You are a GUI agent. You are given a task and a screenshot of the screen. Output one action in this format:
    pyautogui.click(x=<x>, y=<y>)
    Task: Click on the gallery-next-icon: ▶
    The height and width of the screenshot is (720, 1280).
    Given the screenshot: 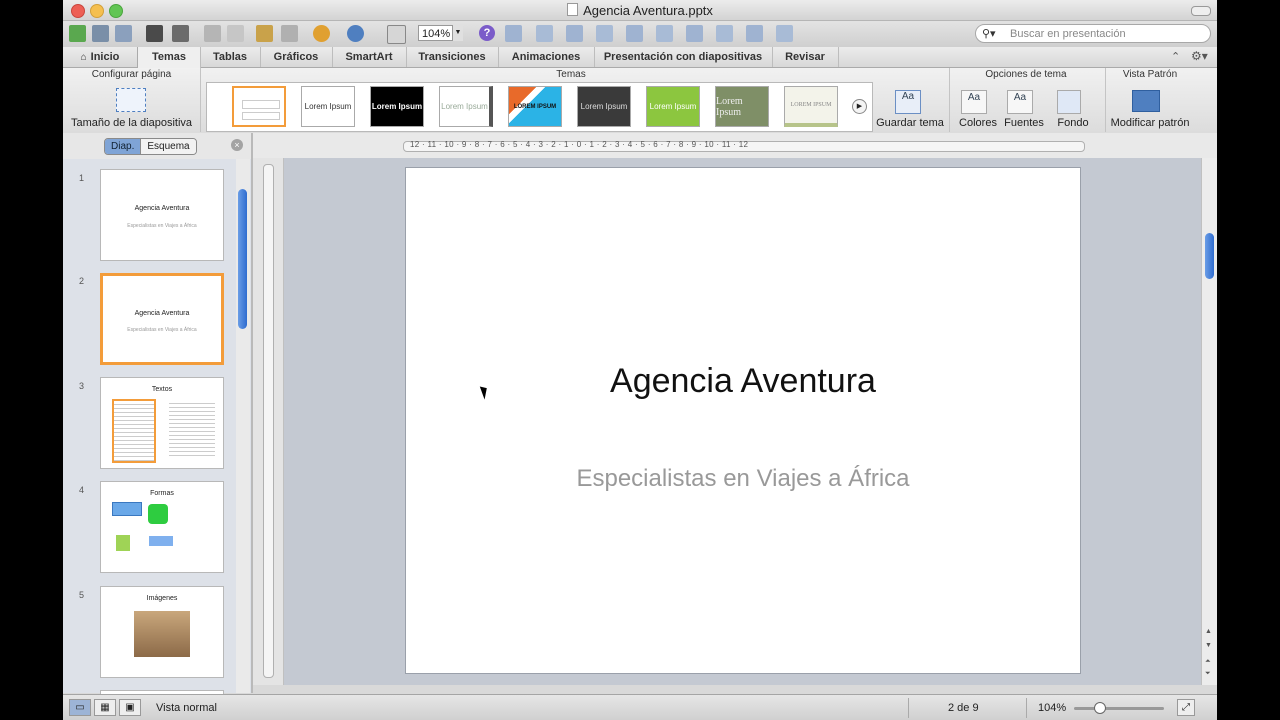 What is the action you would take?
    pyautogui.click(x=859, y=106)
    